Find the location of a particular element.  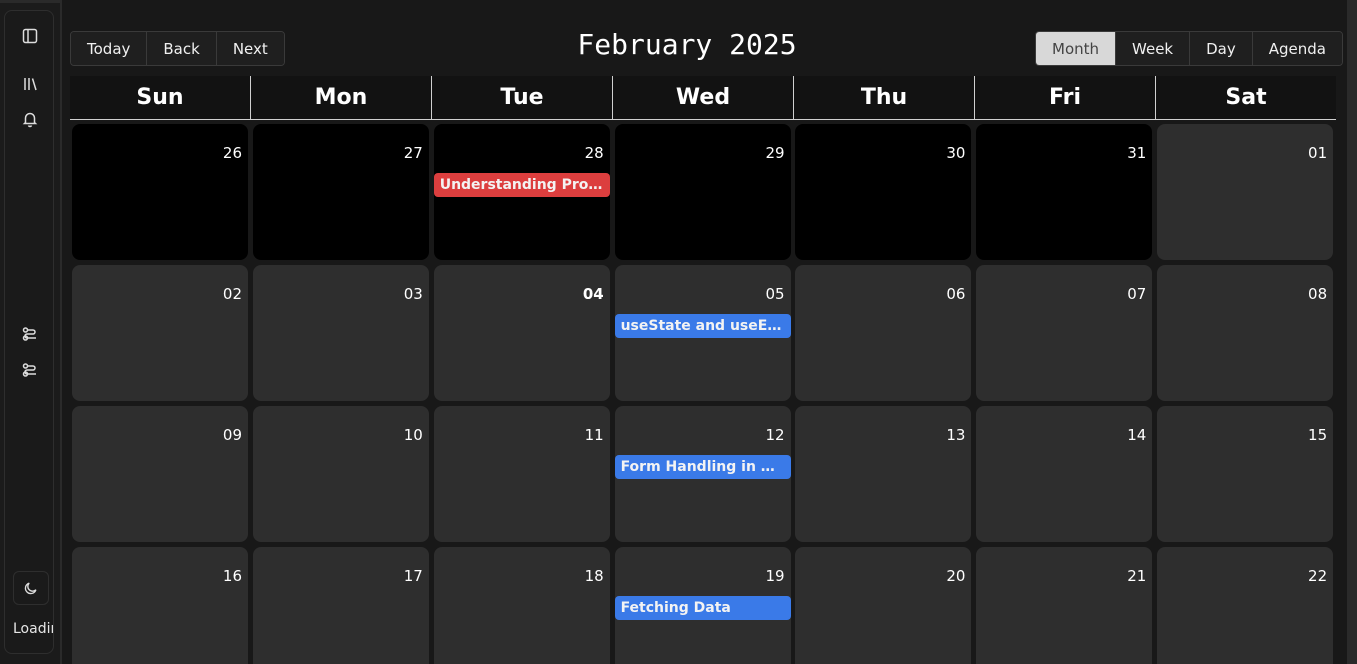

day-cell: 16 is located at coordinates (160, 605).